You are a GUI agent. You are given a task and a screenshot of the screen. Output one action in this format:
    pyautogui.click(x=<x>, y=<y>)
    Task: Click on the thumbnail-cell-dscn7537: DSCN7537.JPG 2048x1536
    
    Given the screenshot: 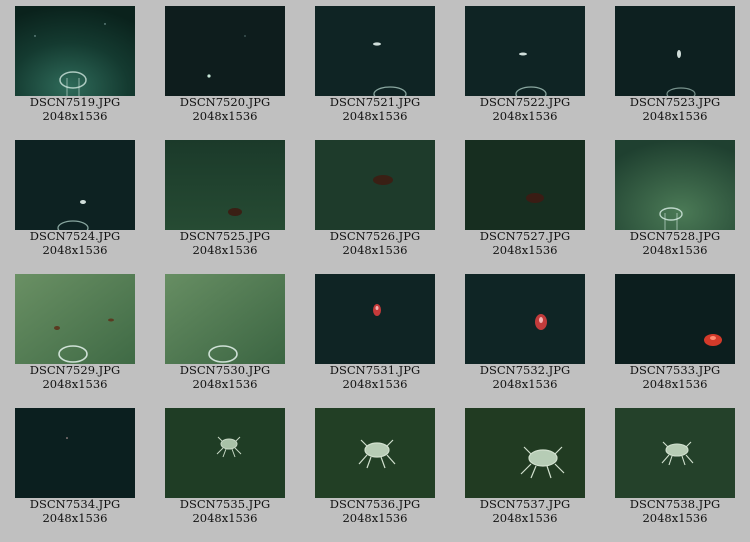 What is the action you would take?
    pyautogui.click(x=525, y=464)
    